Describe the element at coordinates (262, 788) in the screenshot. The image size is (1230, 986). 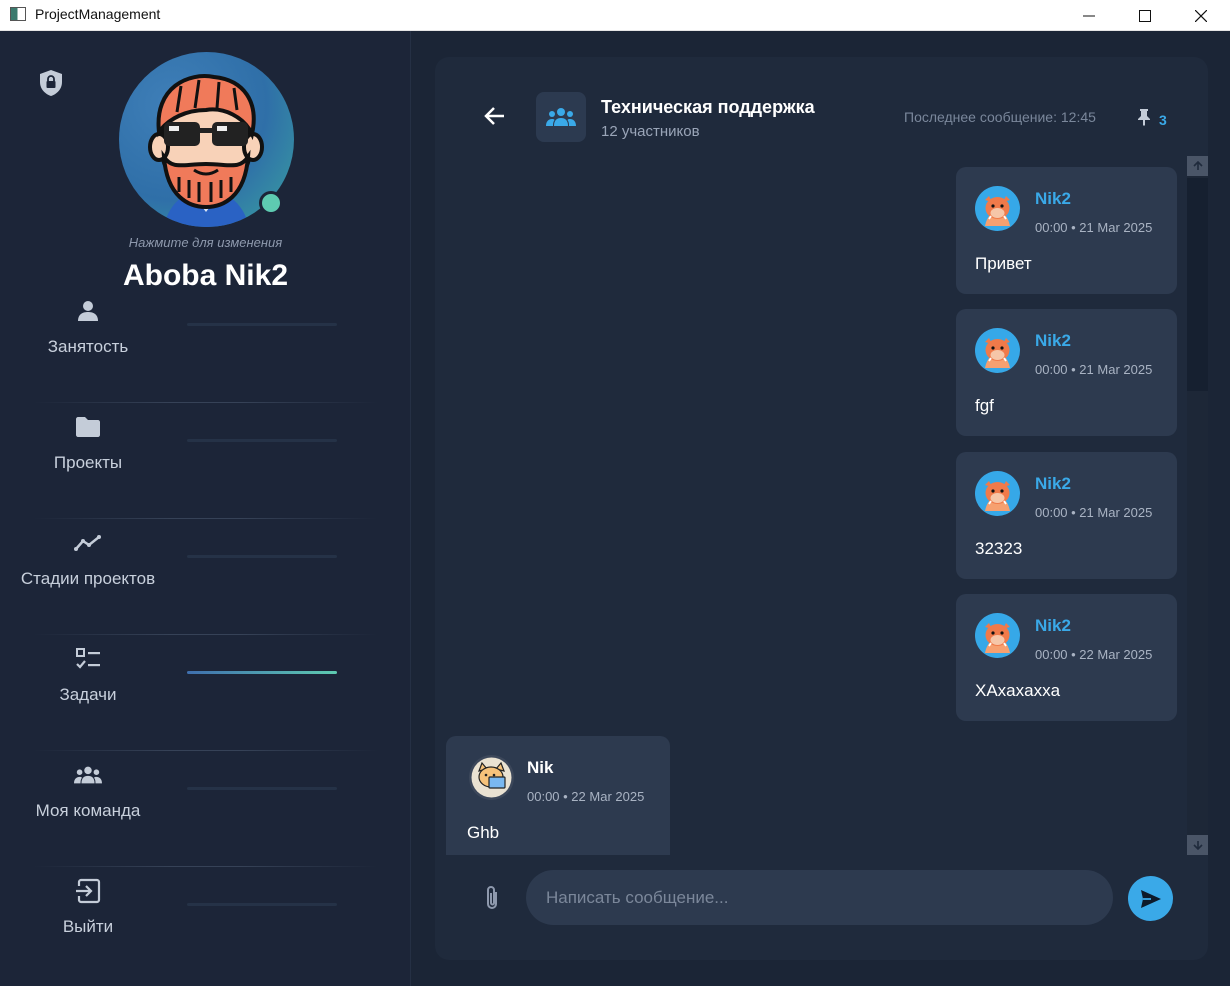
I see `nav-indicator-my-team` at that location.